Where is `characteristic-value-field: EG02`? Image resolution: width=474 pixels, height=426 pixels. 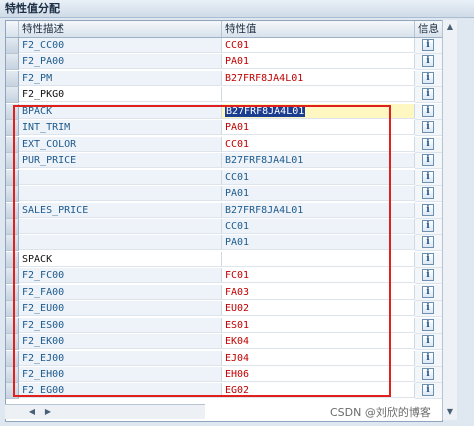 characteristic-value-field: EG02 is located at coordinates (318, 391).